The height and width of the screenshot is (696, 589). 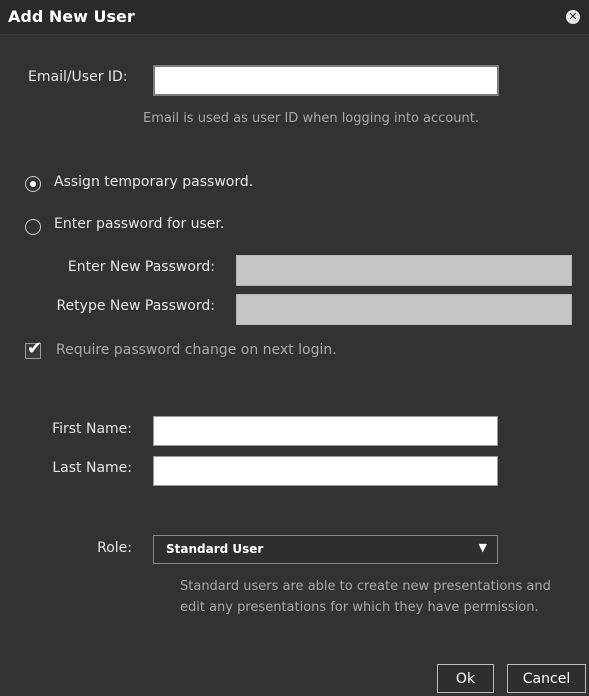 What do you see at coordinates (573, 17) in the screenshot?
I see `close-icon: ✕` at bounding box center [573, 17].